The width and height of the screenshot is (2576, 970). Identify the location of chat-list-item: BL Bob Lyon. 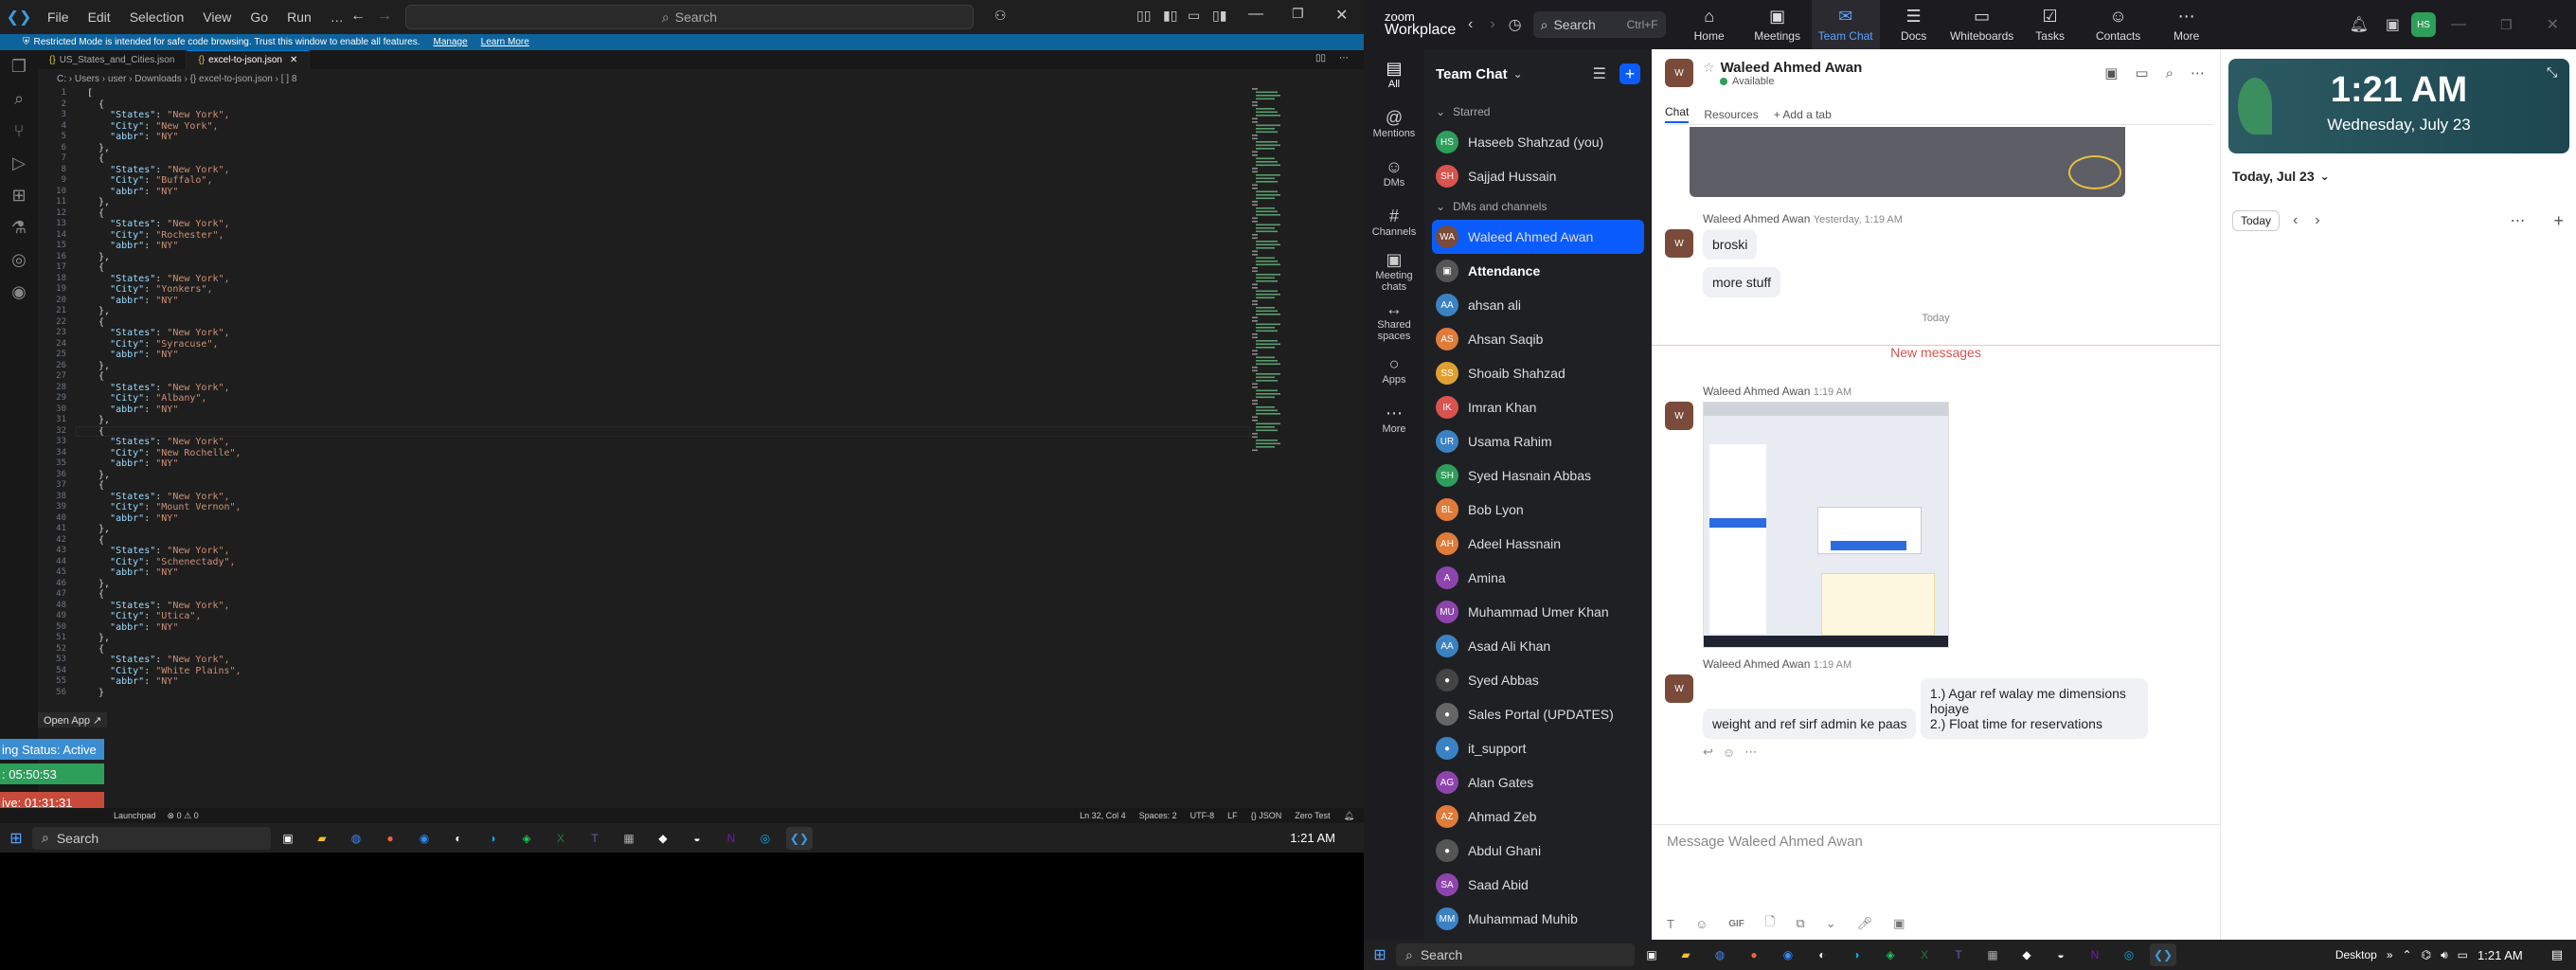
(1538, 510).